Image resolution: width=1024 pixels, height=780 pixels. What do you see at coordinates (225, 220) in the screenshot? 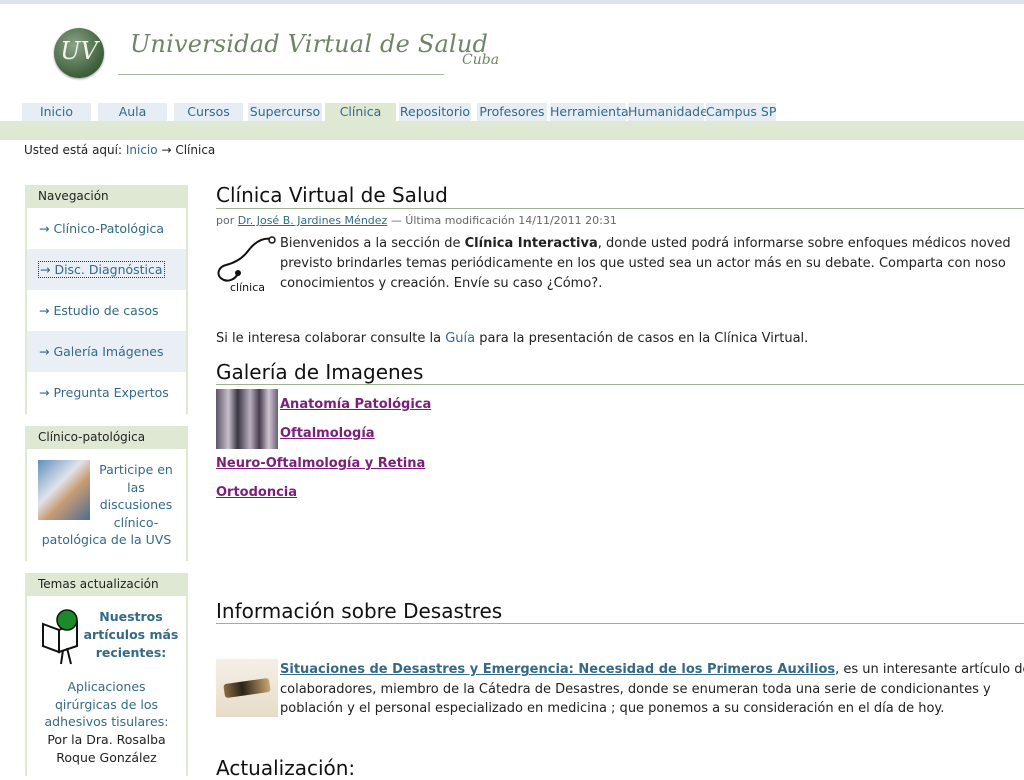
I see `byline-prefix: por` at bounding box center [225, 220].